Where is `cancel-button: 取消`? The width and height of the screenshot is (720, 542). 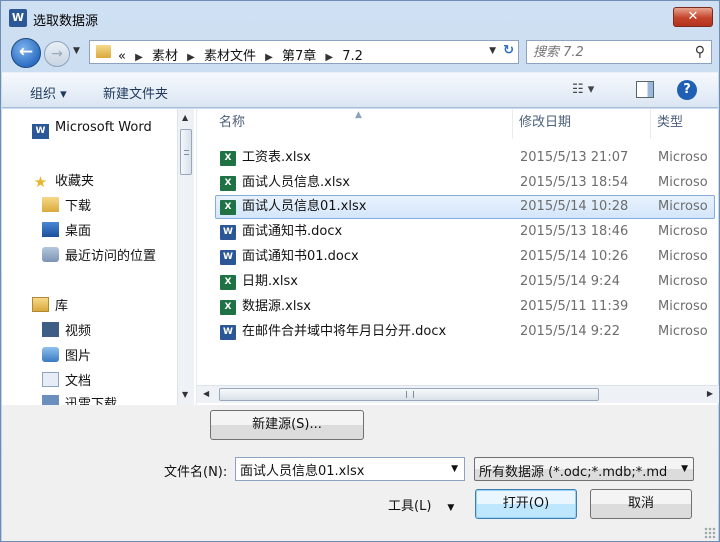 cancel-button: 取消 is located at coordinates (641, 504).